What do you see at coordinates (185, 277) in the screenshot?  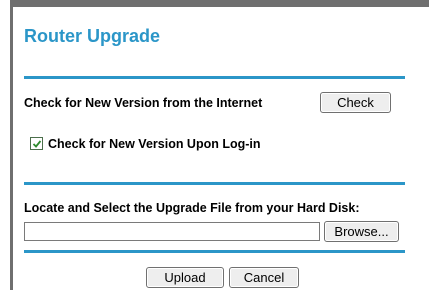 I see `upload-button: Upload` at bounding box center [185, 277].